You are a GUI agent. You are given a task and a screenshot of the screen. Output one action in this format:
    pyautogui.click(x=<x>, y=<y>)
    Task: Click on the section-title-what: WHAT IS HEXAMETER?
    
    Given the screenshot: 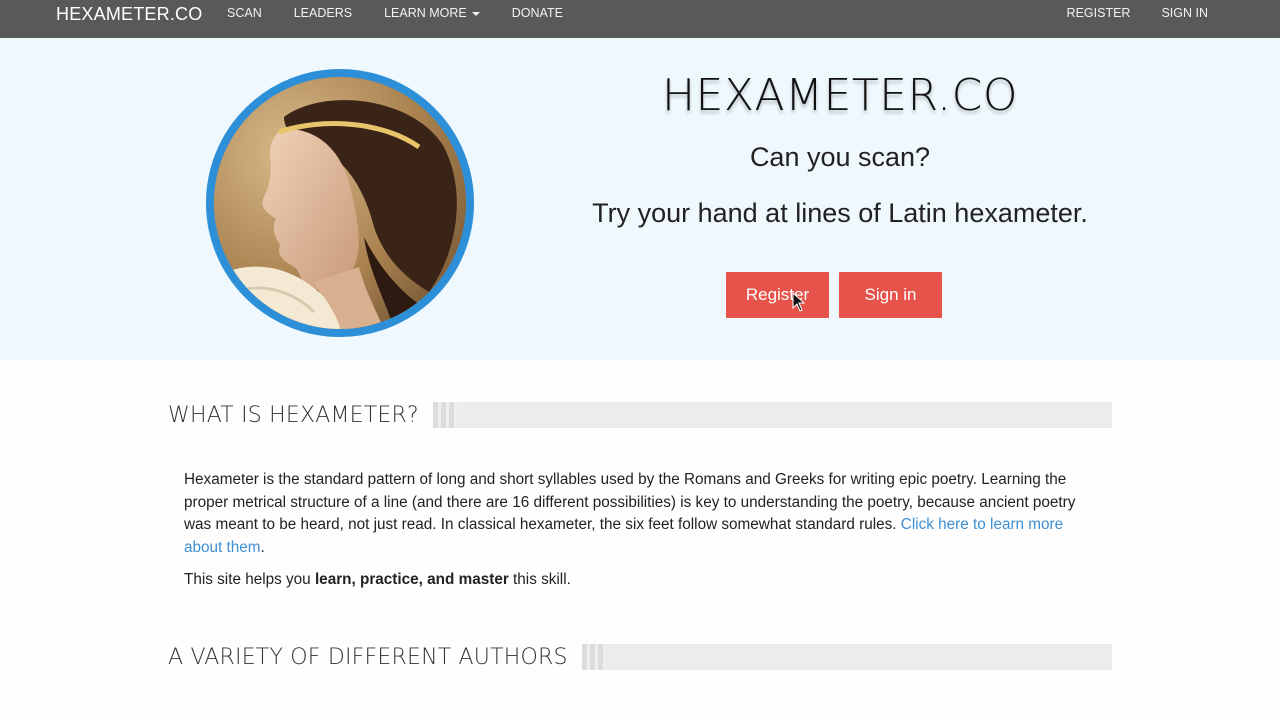 What is the action you would take?
    pyautogui.click(x=293, y=415)
    